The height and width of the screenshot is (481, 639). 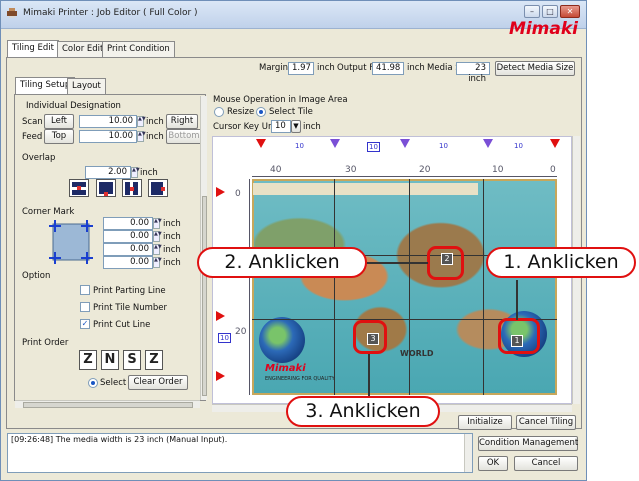 What do you see at coordinates (468, 453) in the screenshot?
I see `log-scrollbar` at bounding box center [468, 453].